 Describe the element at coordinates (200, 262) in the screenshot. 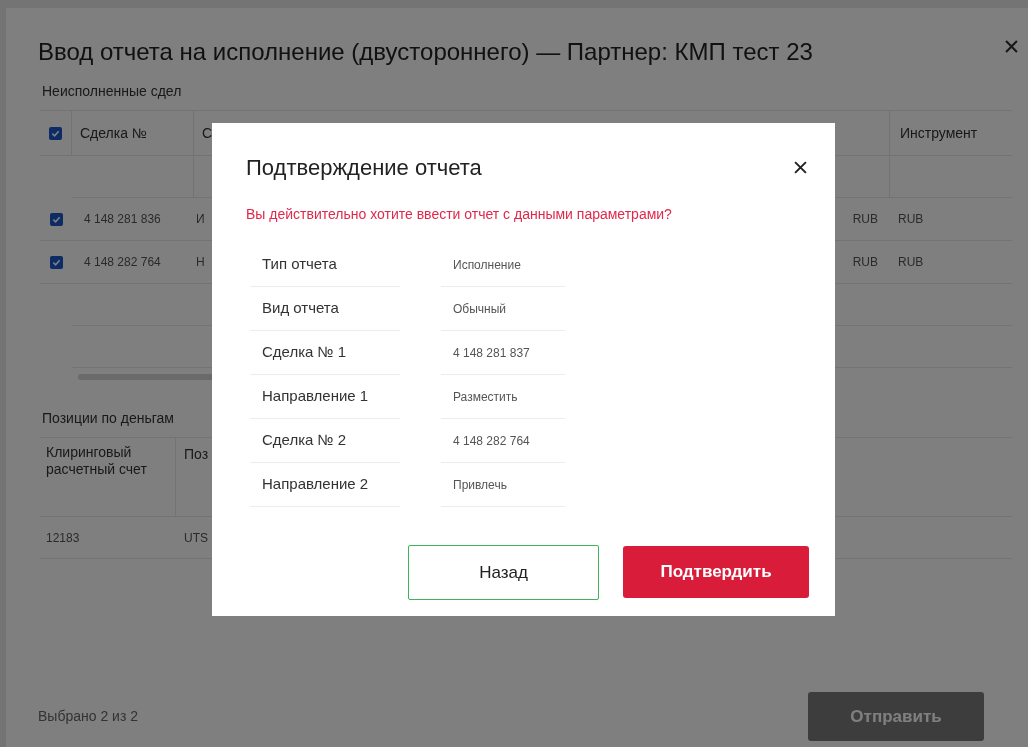

I see `table-cell-text: Н` at that location.